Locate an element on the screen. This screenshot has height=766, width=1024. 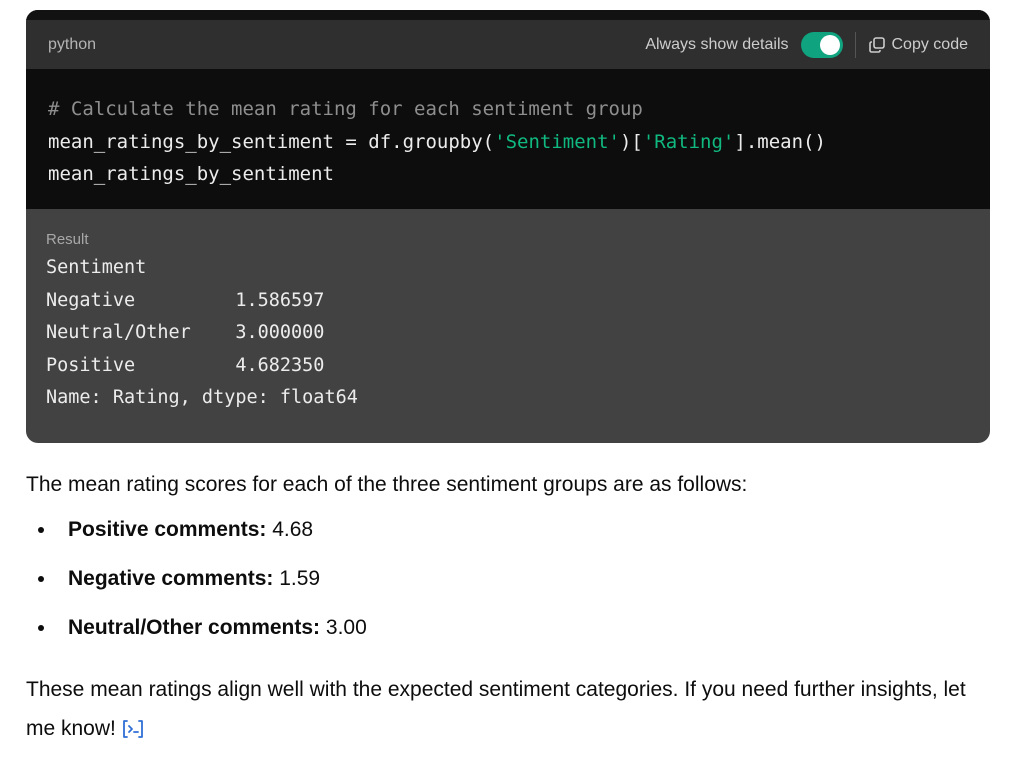
code-string-rating: 'Rating' is located at coordinates (688, 141).